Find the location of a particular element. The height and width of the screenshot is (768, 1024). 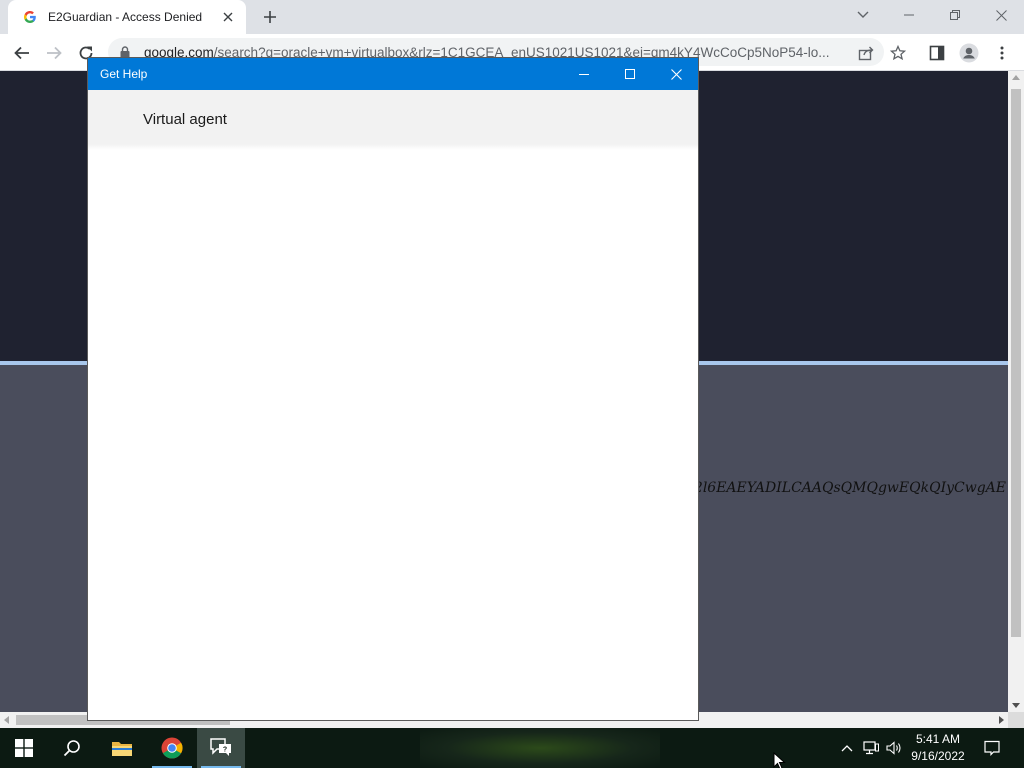

start-button is located at coordinates (24, 748).